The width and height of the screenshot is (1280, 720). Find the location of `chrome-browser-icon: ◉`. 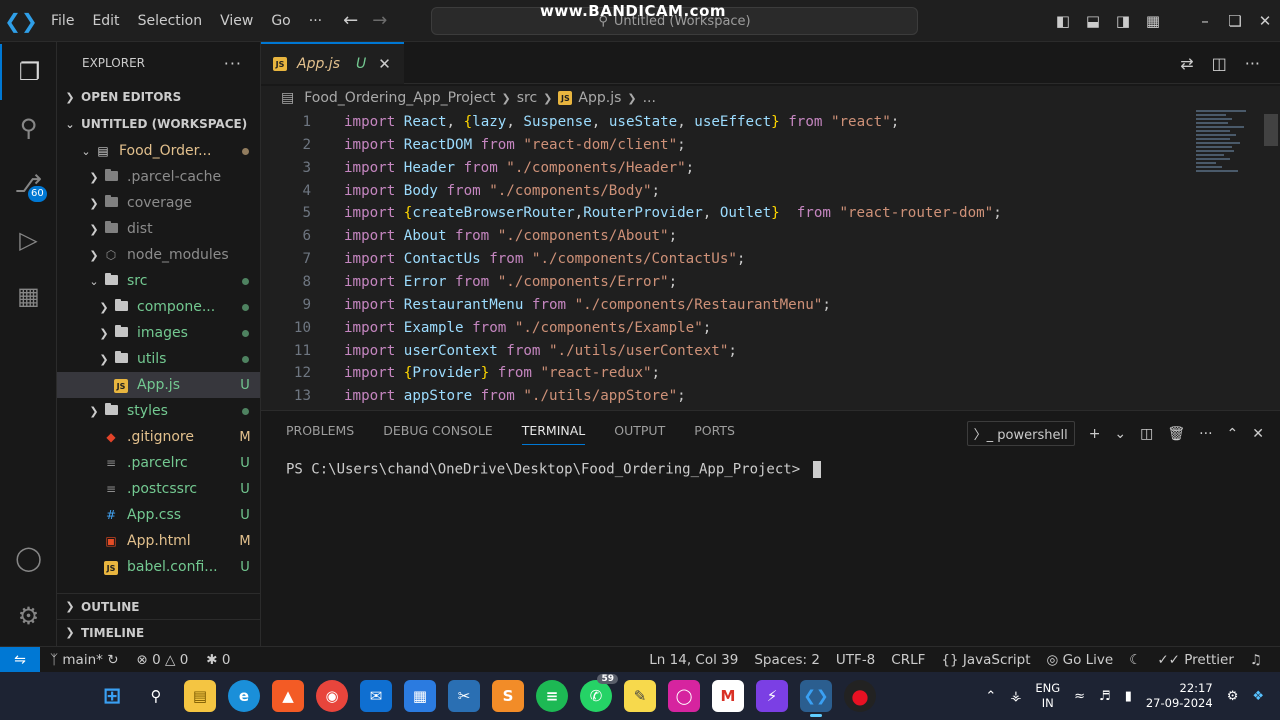

chrome-browser-icon: ◉ is located at coordinates (332, 696).